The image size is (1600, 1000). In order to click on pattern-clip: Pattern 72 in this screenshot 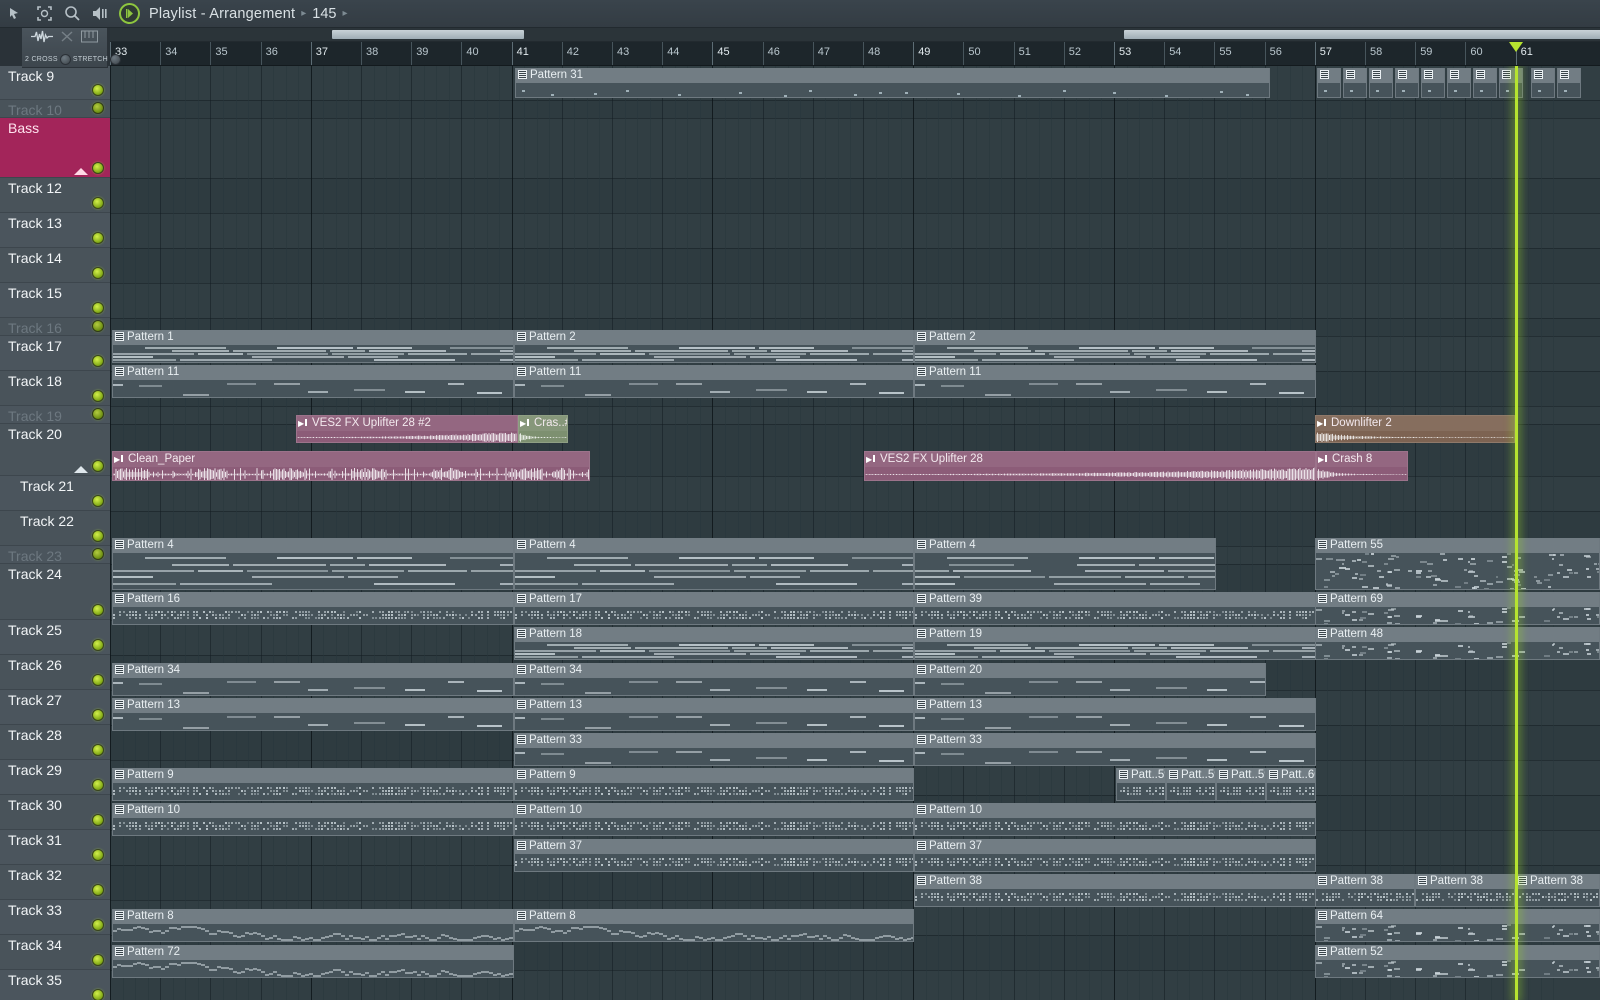, I will do `click(313, 961)`.